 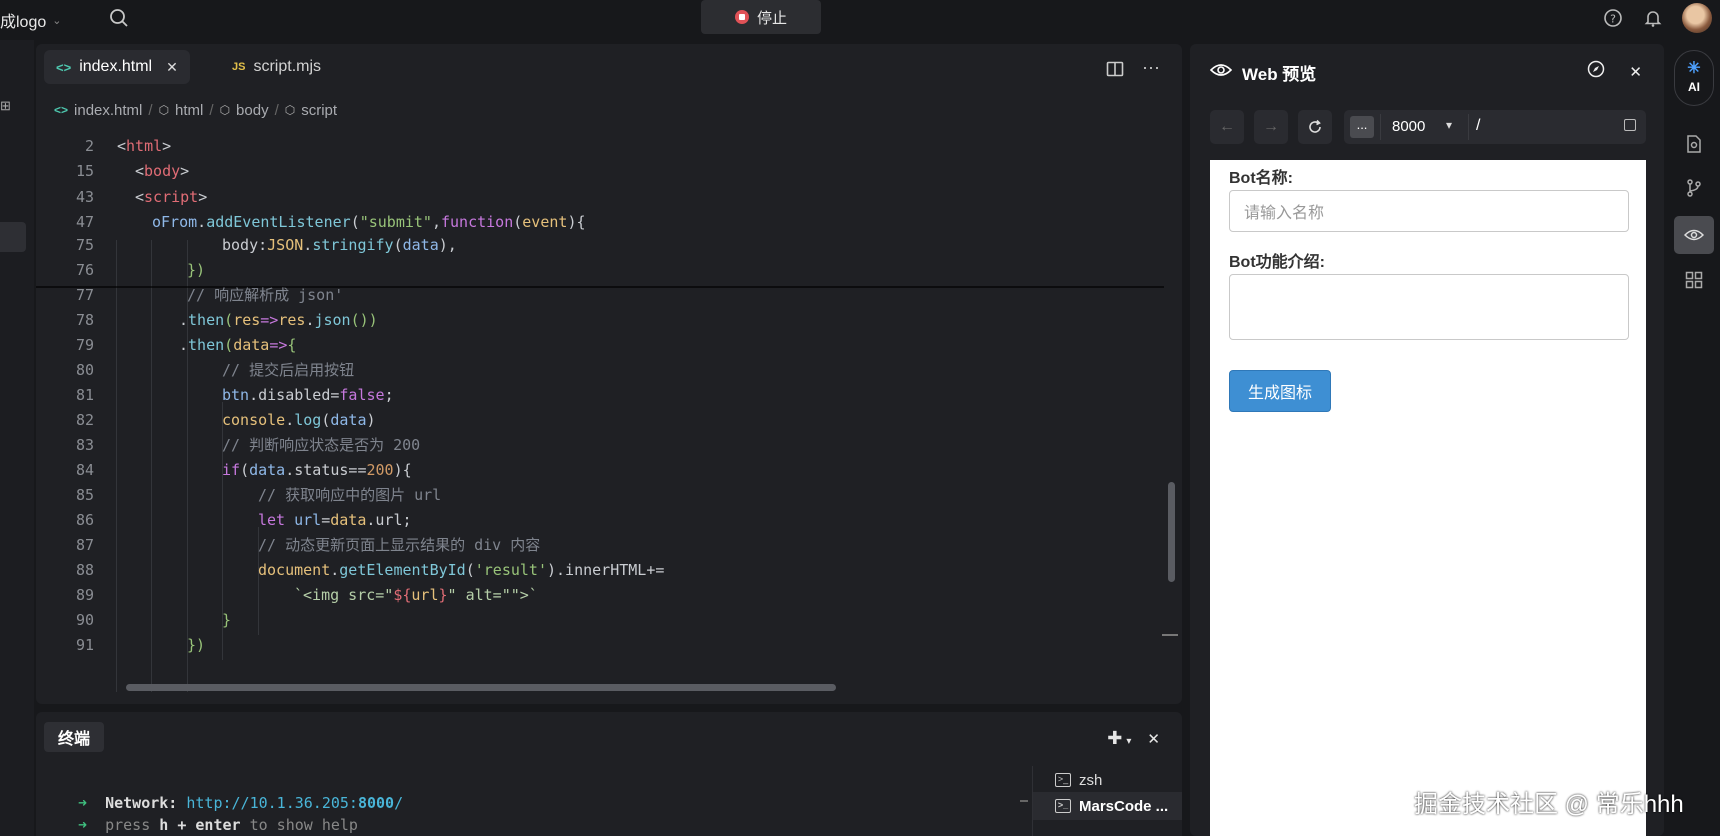 What do you see at coordinates (252, 110) in the screenshot?
I see `breadcrumb-item: body` at bounding box center [252, 110].